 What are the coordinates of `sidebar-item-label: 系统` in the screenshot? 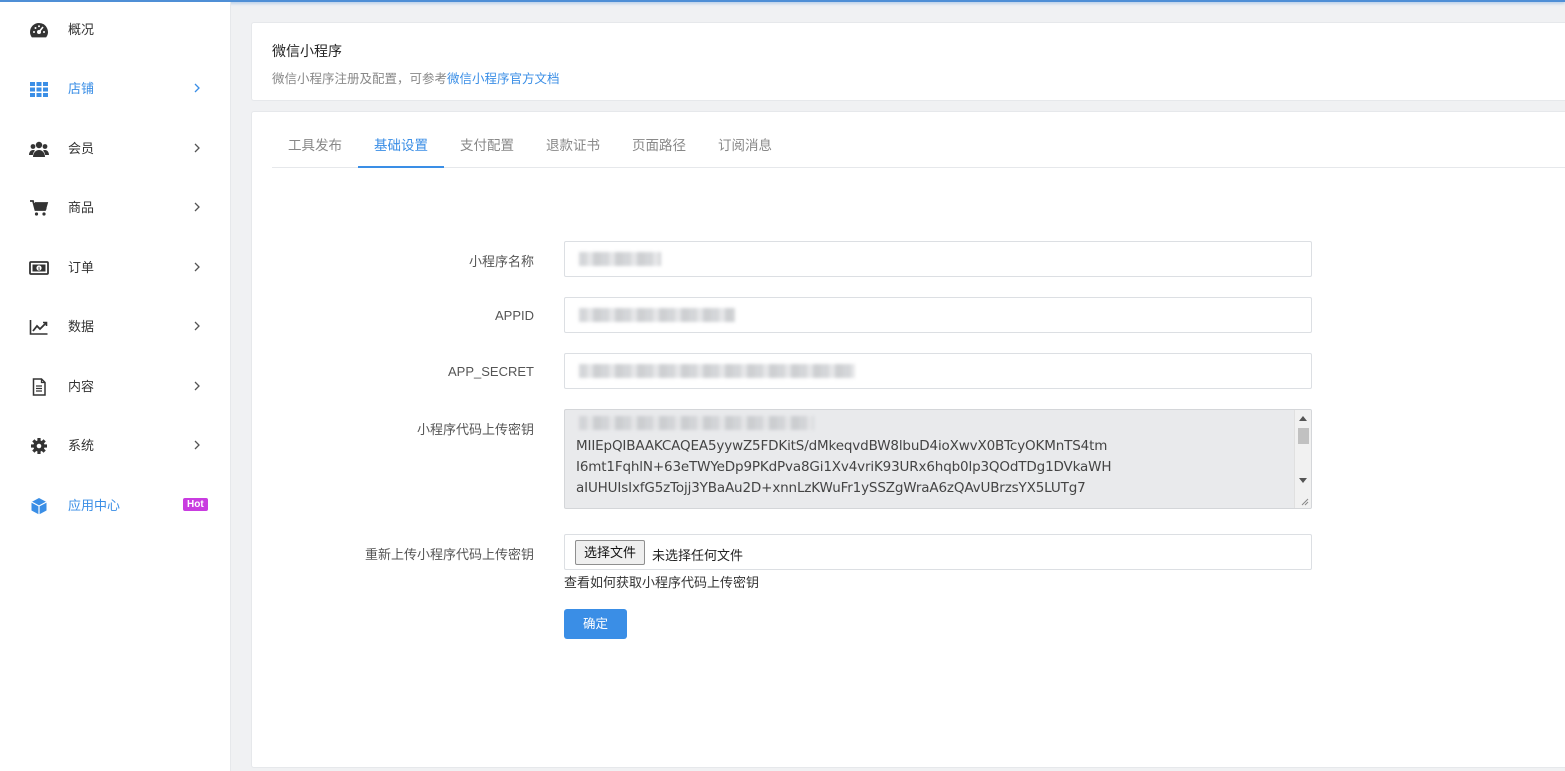 It's located at (81, 445).